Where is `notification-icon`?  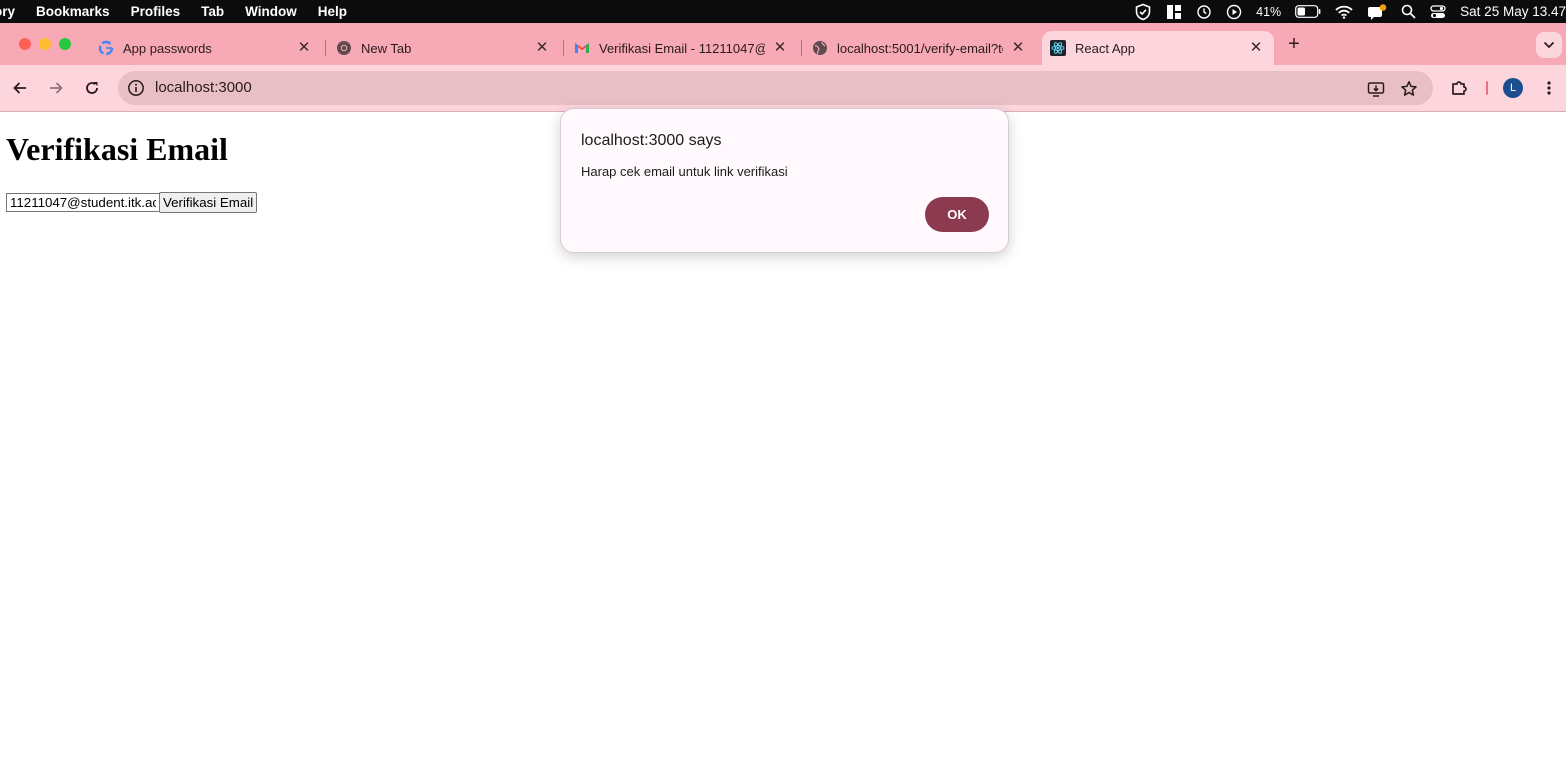 notification-icon is located at coordinates (1377, 11).